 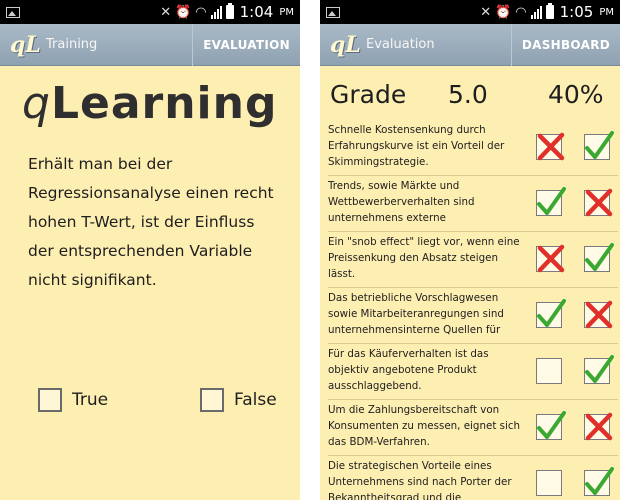 I want to click on action-bar: qL Evaluation DASHBOARD, so click(x=470, y=44).